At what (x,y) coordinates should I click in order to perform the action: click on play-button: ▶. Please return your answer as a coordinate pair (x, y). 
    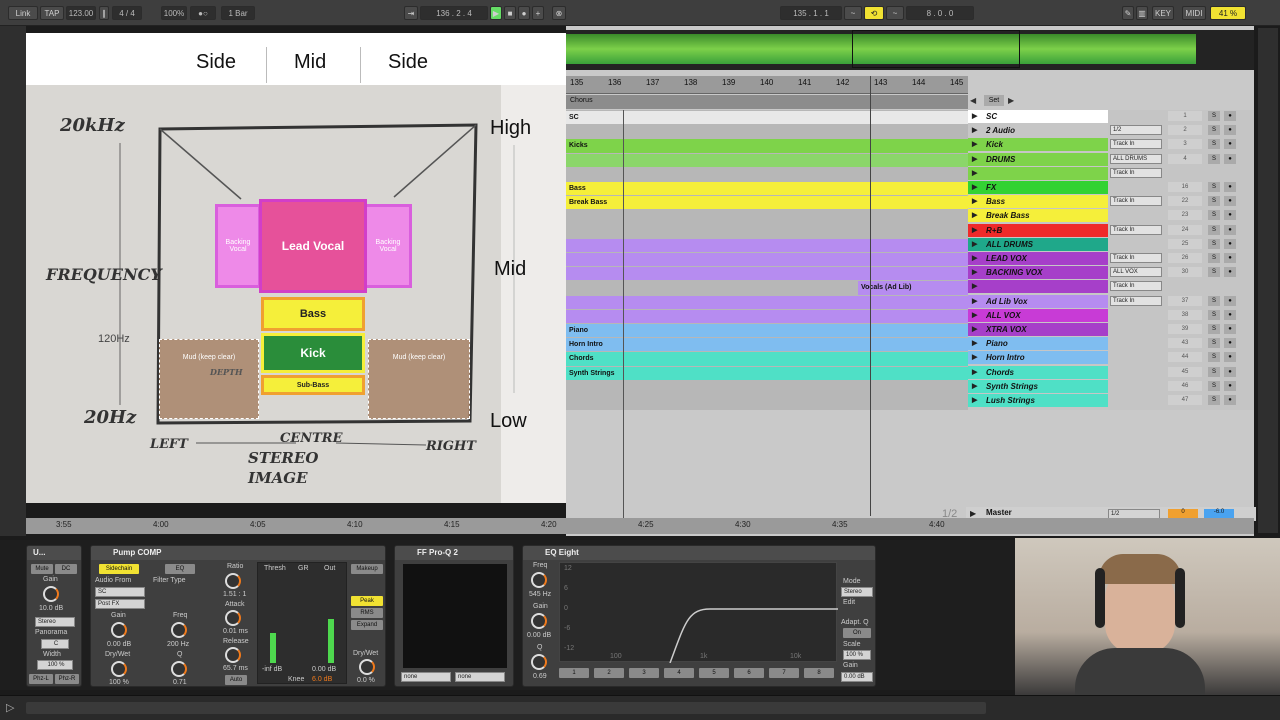
    Looking at the image, I should click on (496, 13).